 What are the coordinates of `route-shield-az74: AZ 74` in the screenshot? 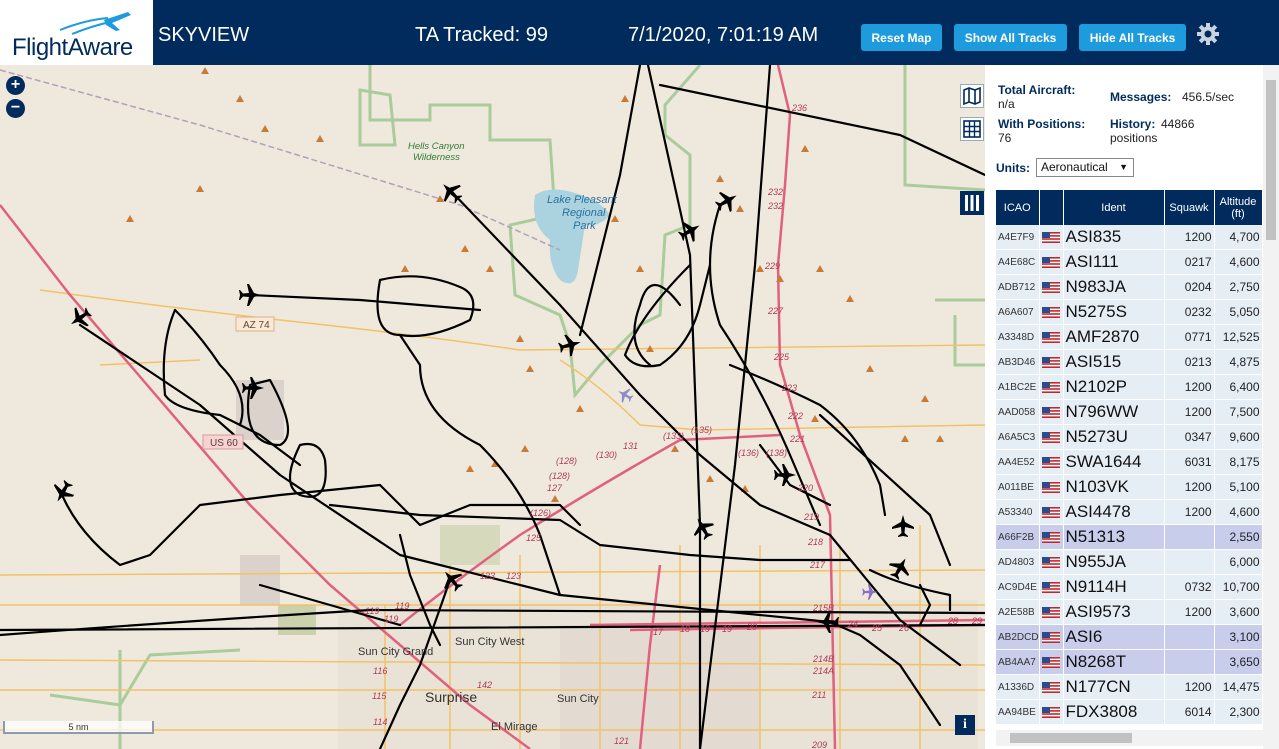 It's located at (256, 325).